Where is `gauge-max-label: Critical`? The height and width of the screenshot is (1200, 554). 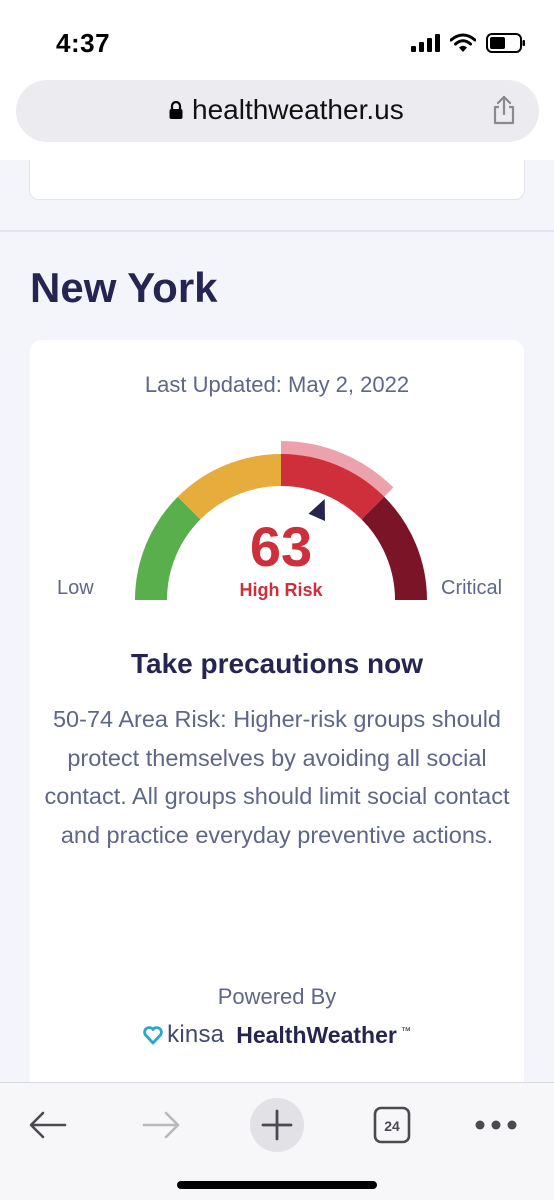 gauge-max-label: Critical is located at coordinates (472, 588).